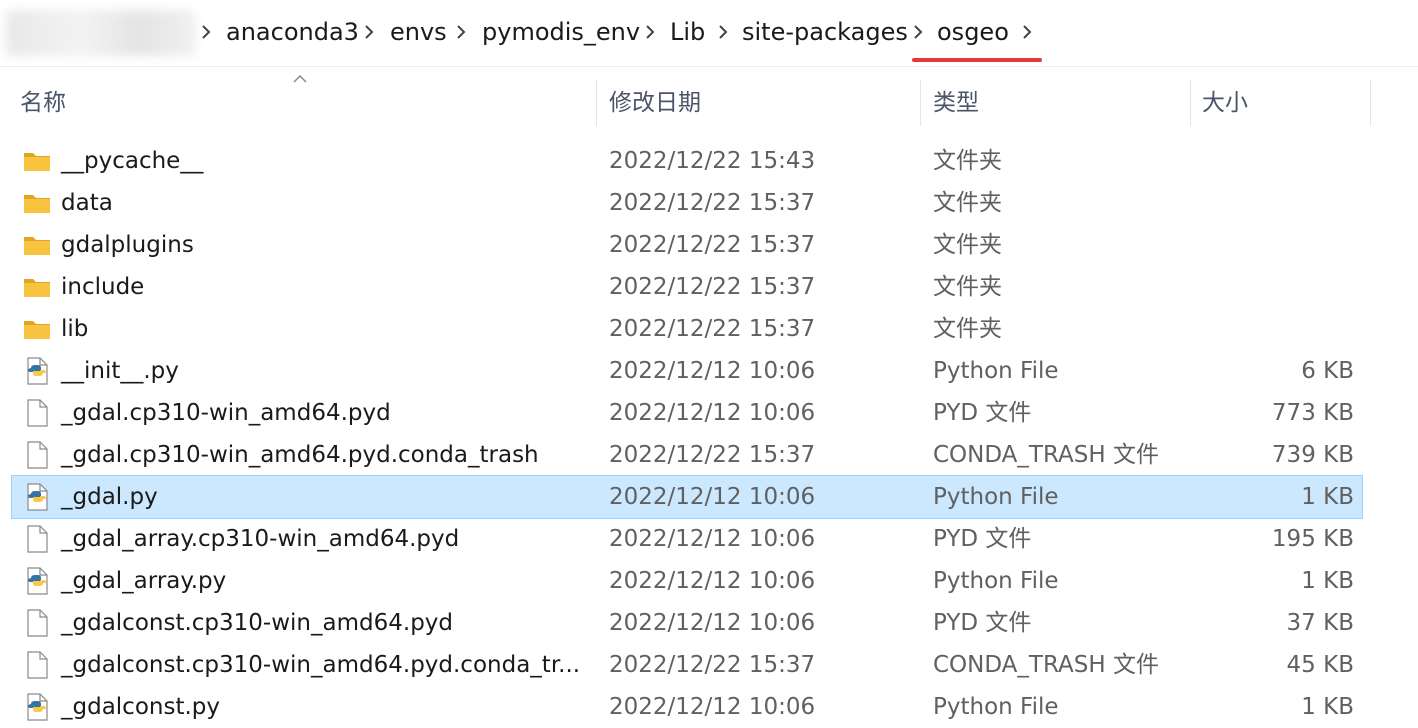  Describe the element at coordinates (687, 32) in the screenshot. I see `breadcrumb-lib: Lib` at that location.